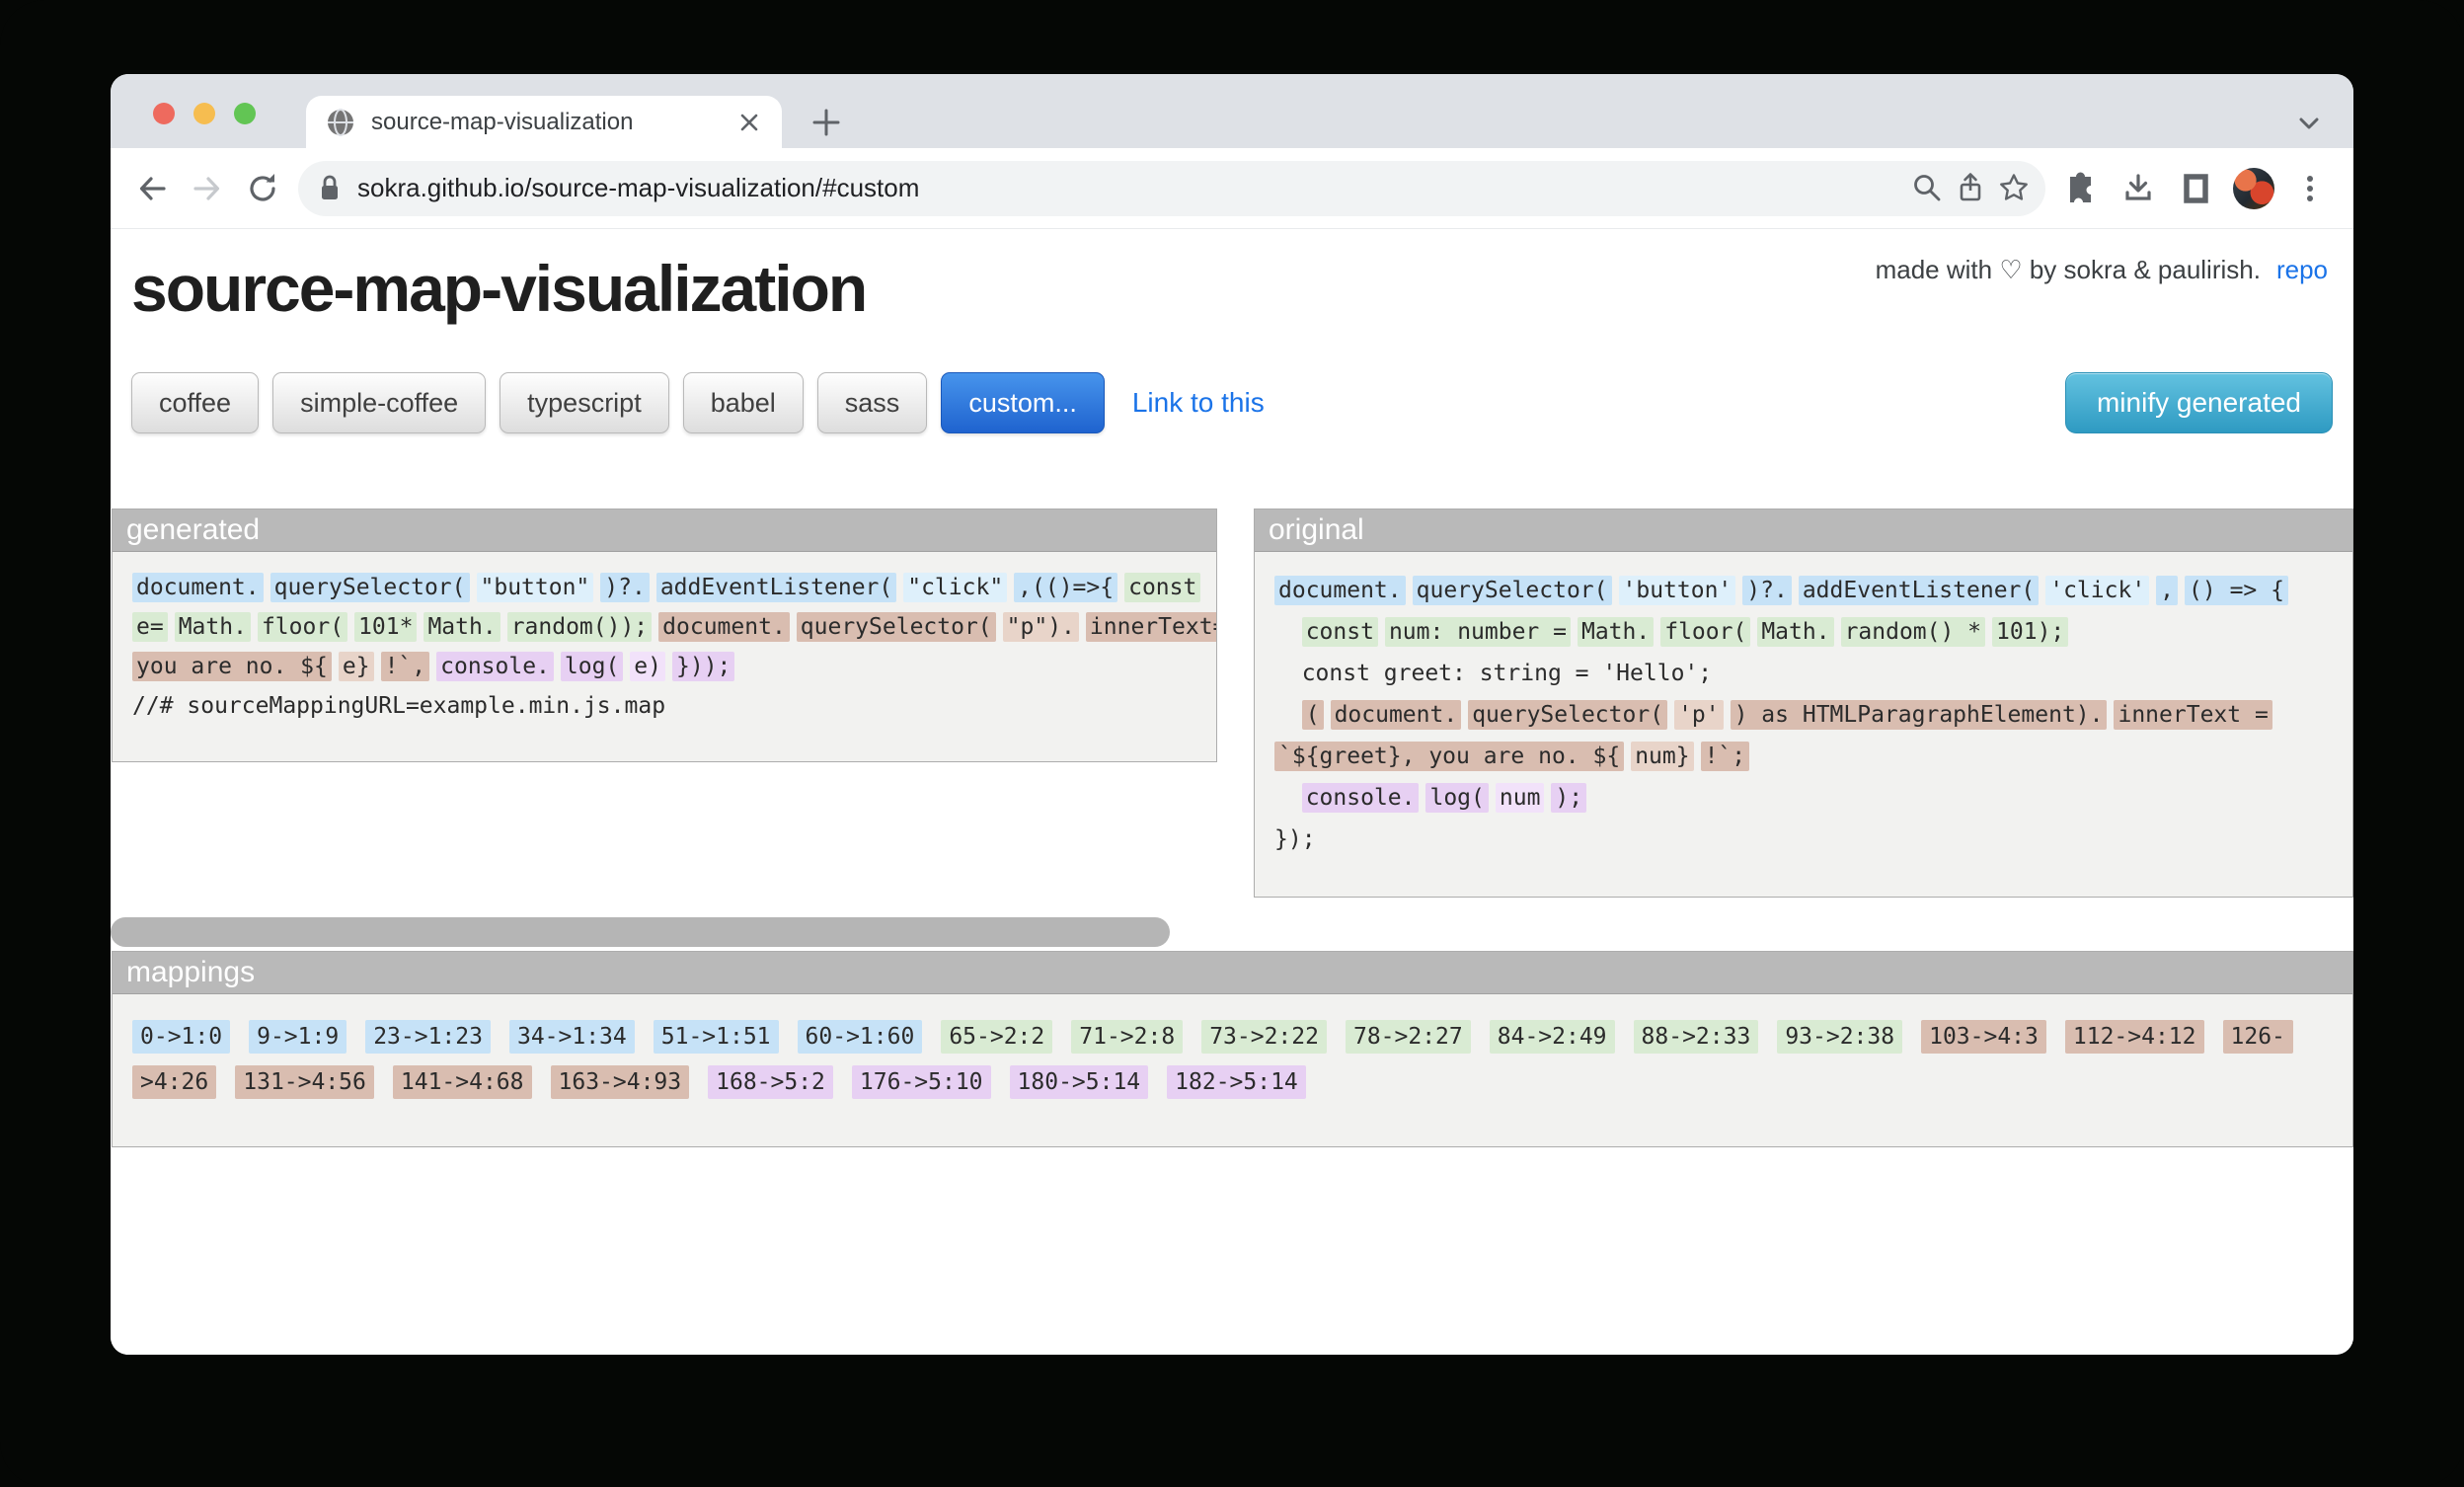 The width and height of the screenshot is (2464, 1487). What do you see at coordinates (329, 189) in the screenshot?
I see `lock-icon` at bounding box center [329, 189].